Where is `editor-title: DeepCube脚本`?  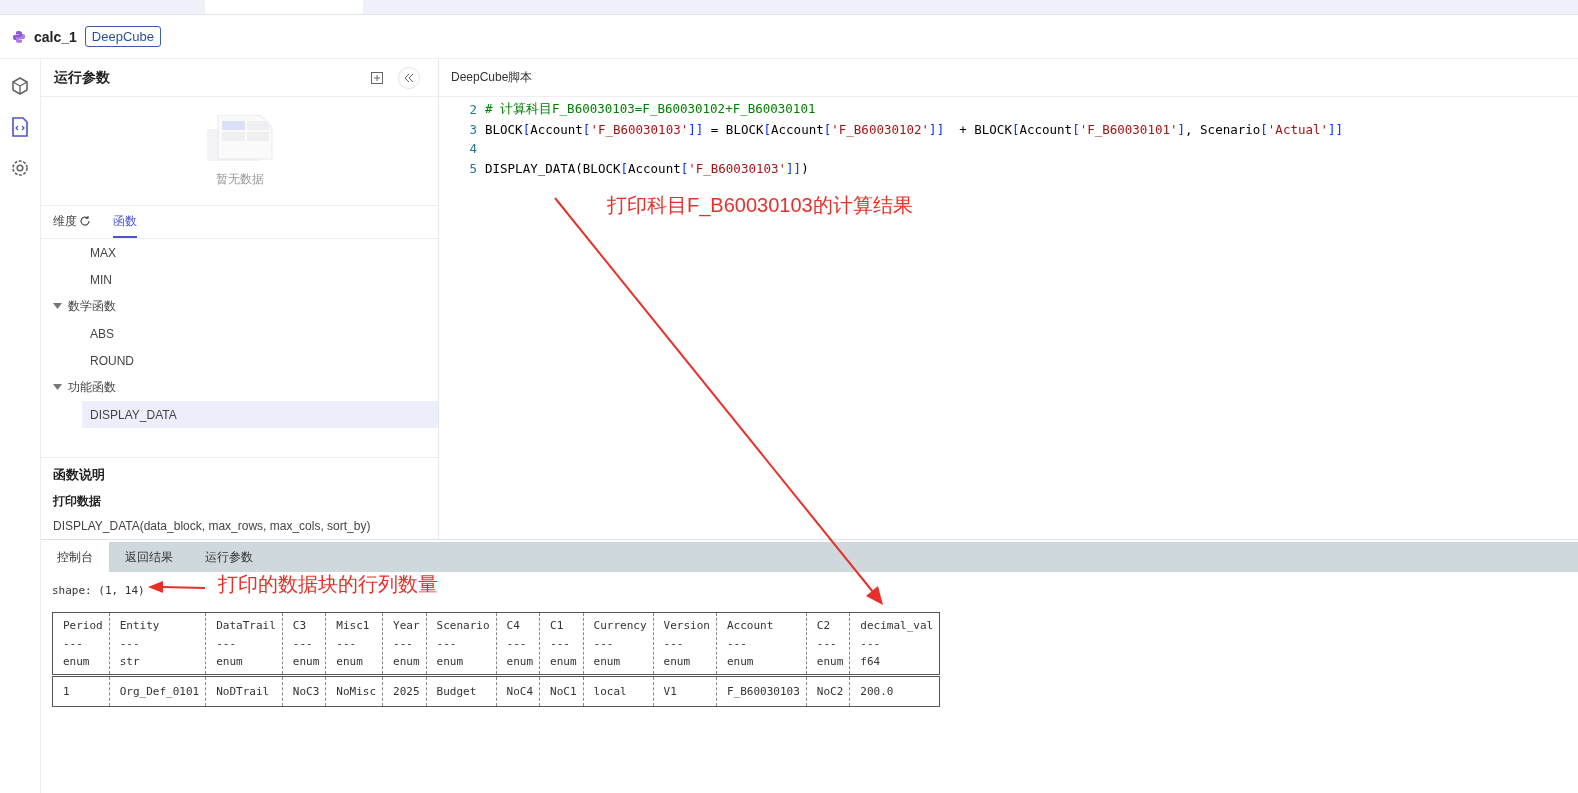
editor-title: DeepCube脚本 is located at coordinates (1008, 78).